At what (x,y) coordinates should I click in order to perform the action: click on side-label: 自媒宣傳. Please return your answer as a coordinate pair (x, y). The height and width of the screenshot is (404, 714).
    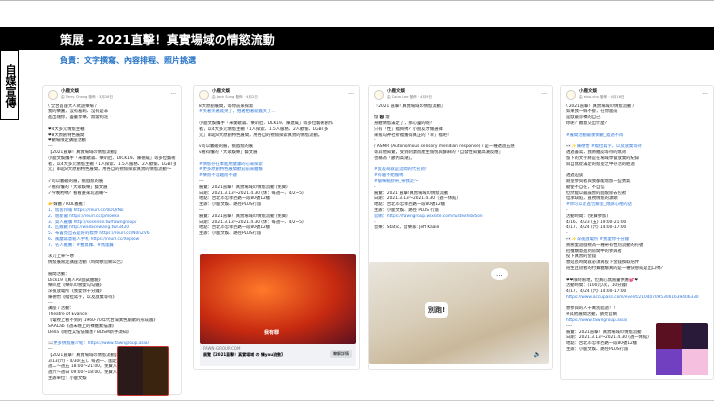
    Looking at the image, I should click on (9, 85).